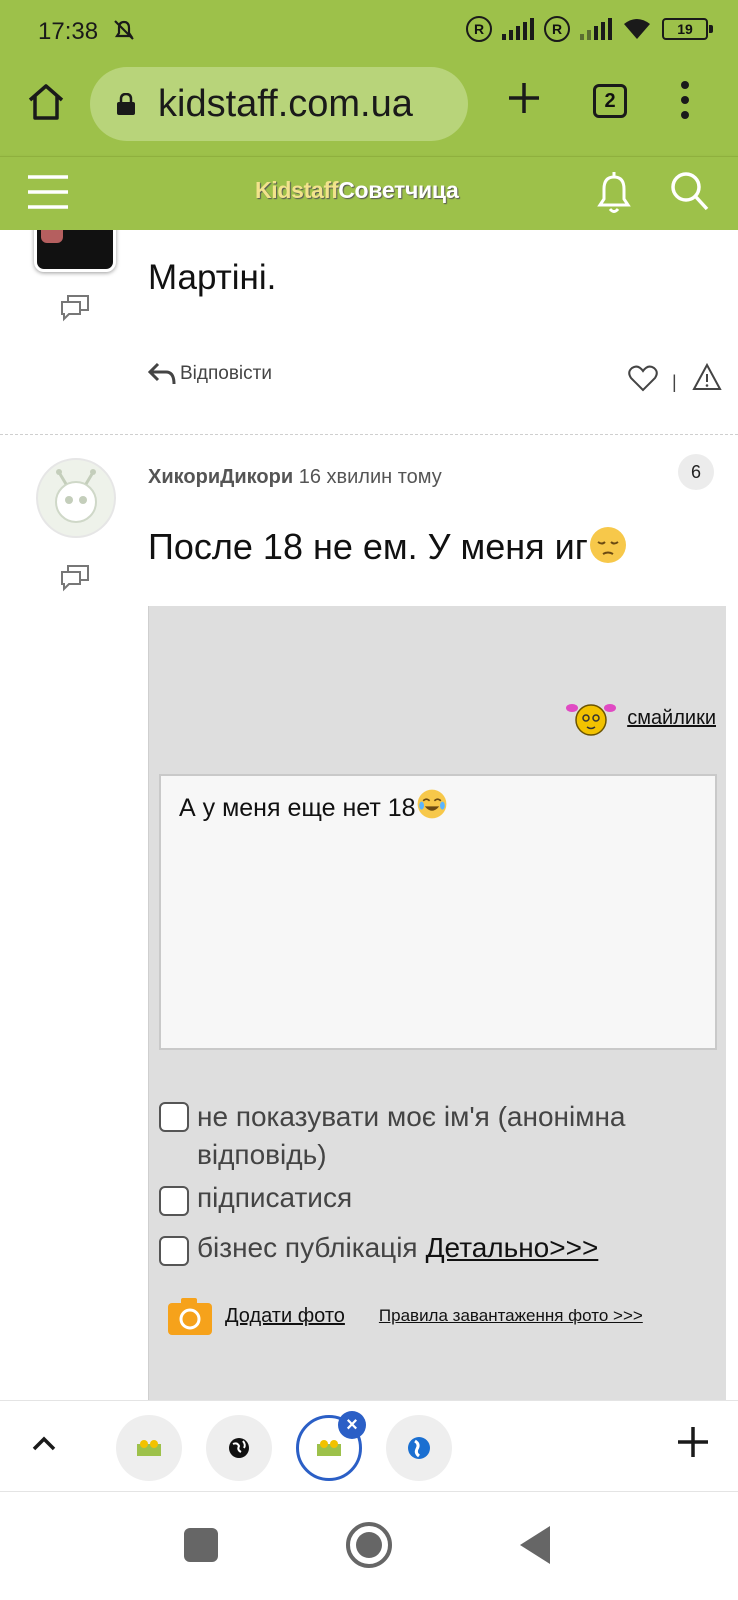 Image resolution: width=738 pixels, height=1600 pixels. I want to click on anonymous-checkbox, so click(174, 1117).